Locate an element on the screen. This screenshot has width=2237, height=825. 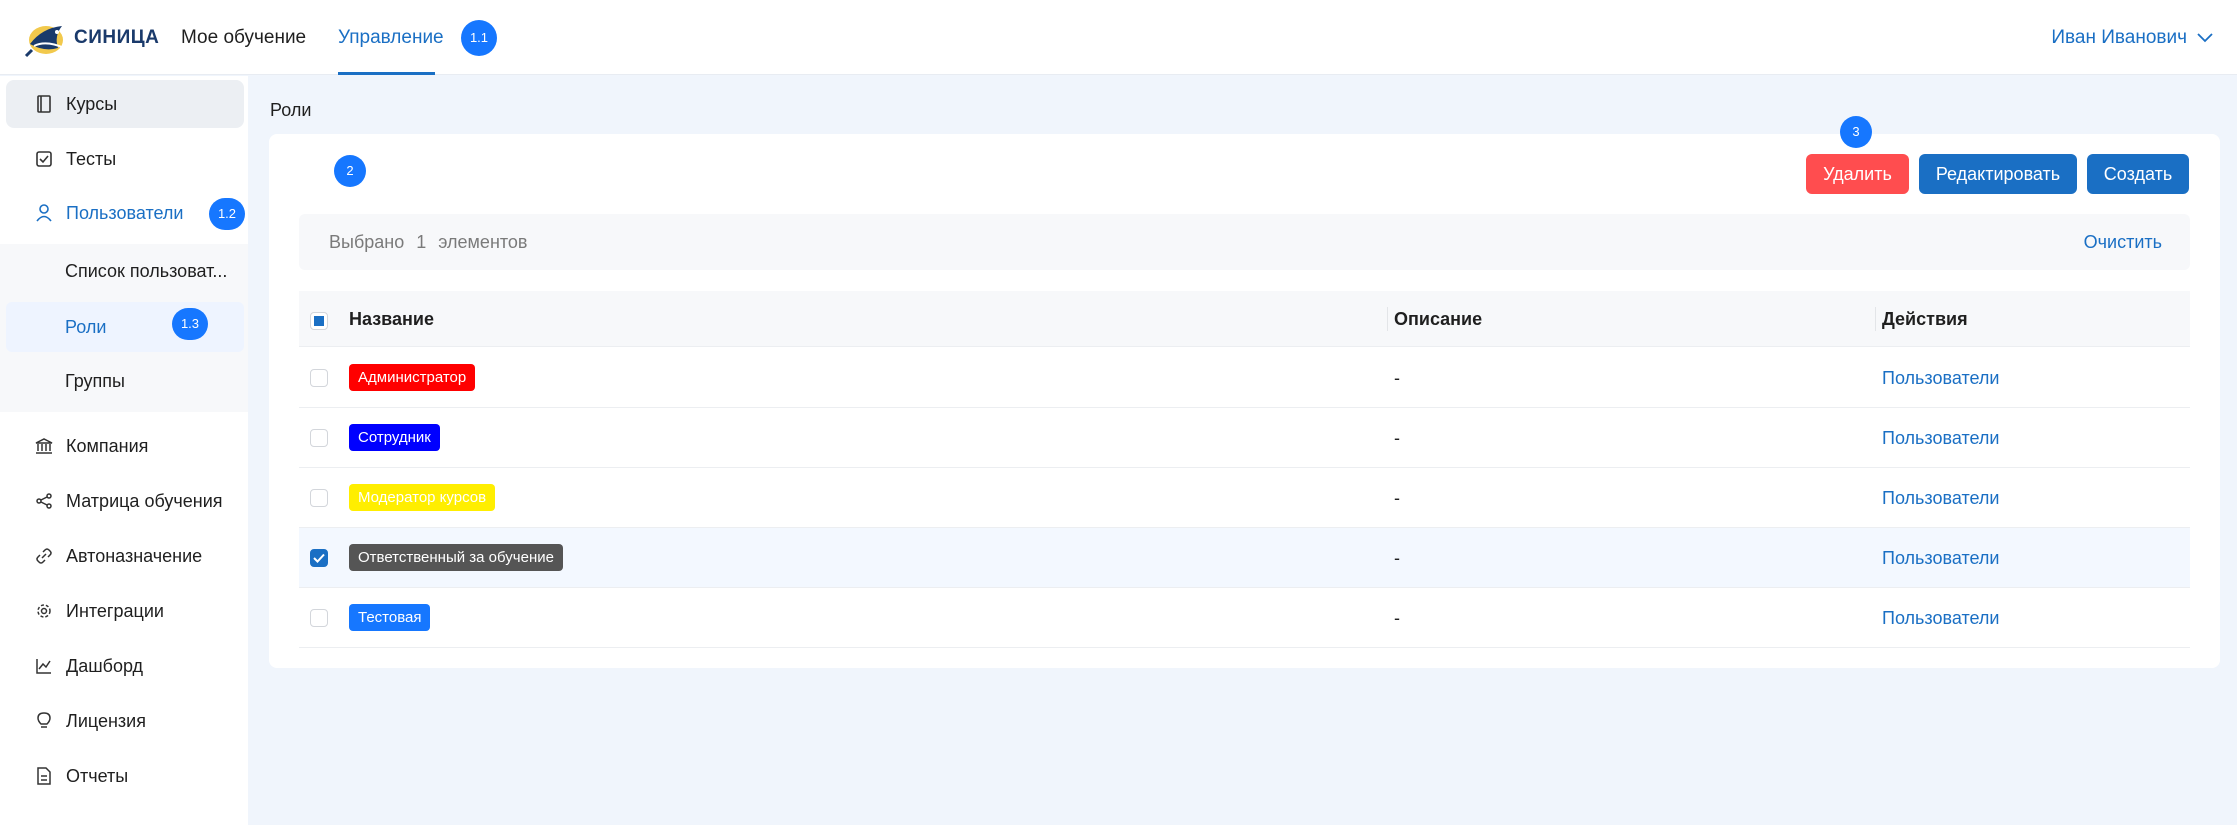
submenu-item-roles: Роли is located at coordinates (125, 327).